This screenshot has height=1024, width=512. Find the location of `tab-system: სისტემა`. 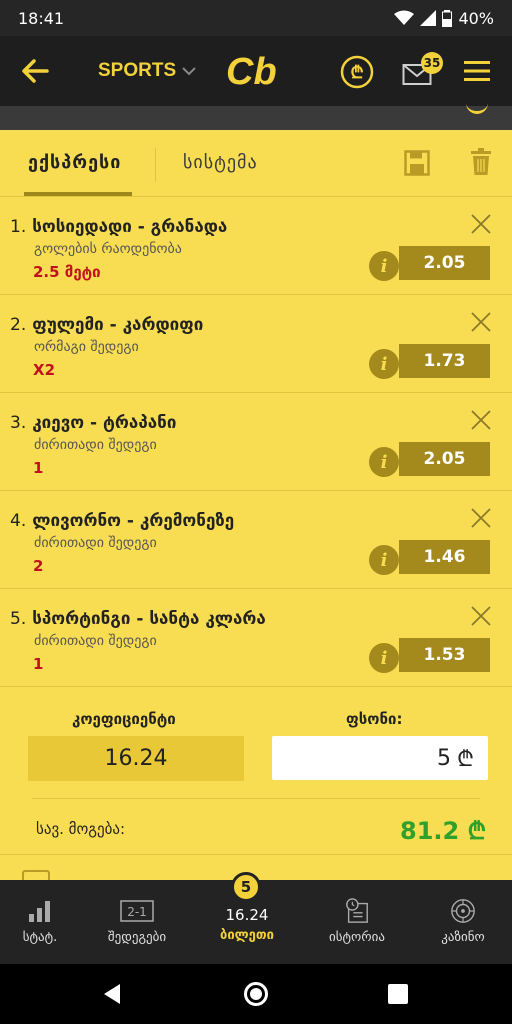

tab-system: სისტემა is located at coordinates (220, 162).